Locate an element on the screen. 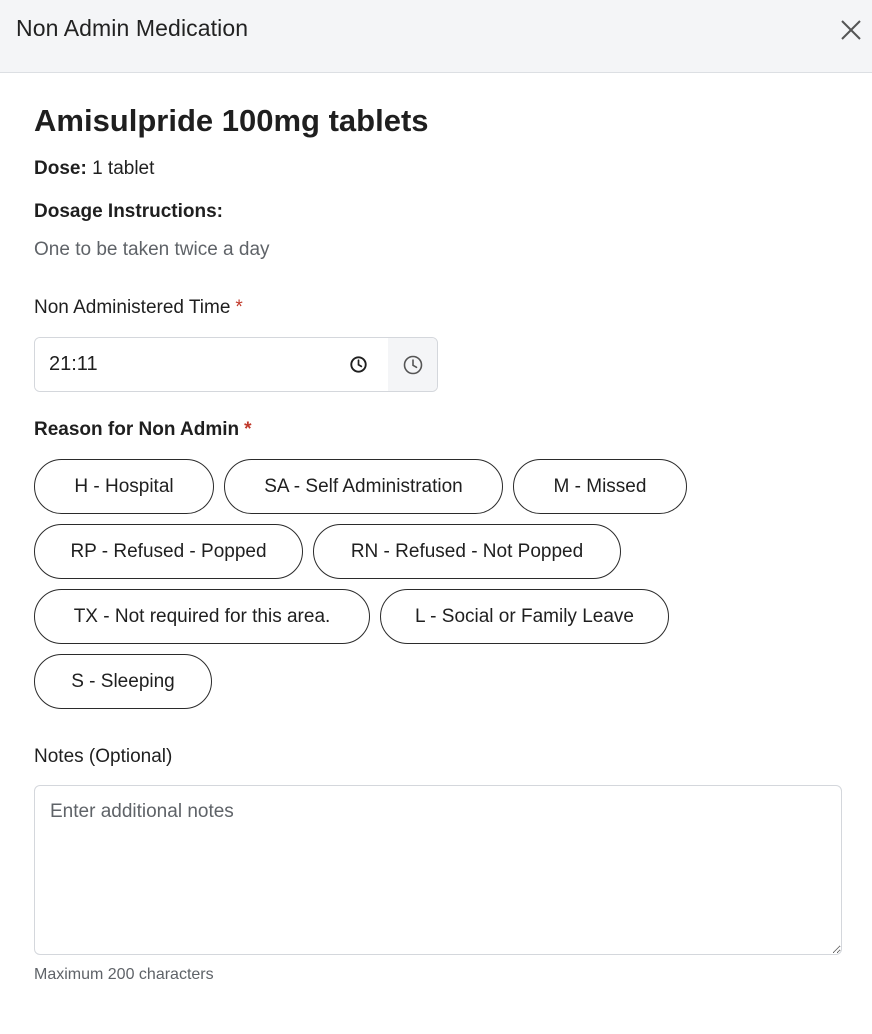 The height and width of the screenshot is (1034, 872). reason-option-missed: M - Missed is located at coordinates (600, 486).